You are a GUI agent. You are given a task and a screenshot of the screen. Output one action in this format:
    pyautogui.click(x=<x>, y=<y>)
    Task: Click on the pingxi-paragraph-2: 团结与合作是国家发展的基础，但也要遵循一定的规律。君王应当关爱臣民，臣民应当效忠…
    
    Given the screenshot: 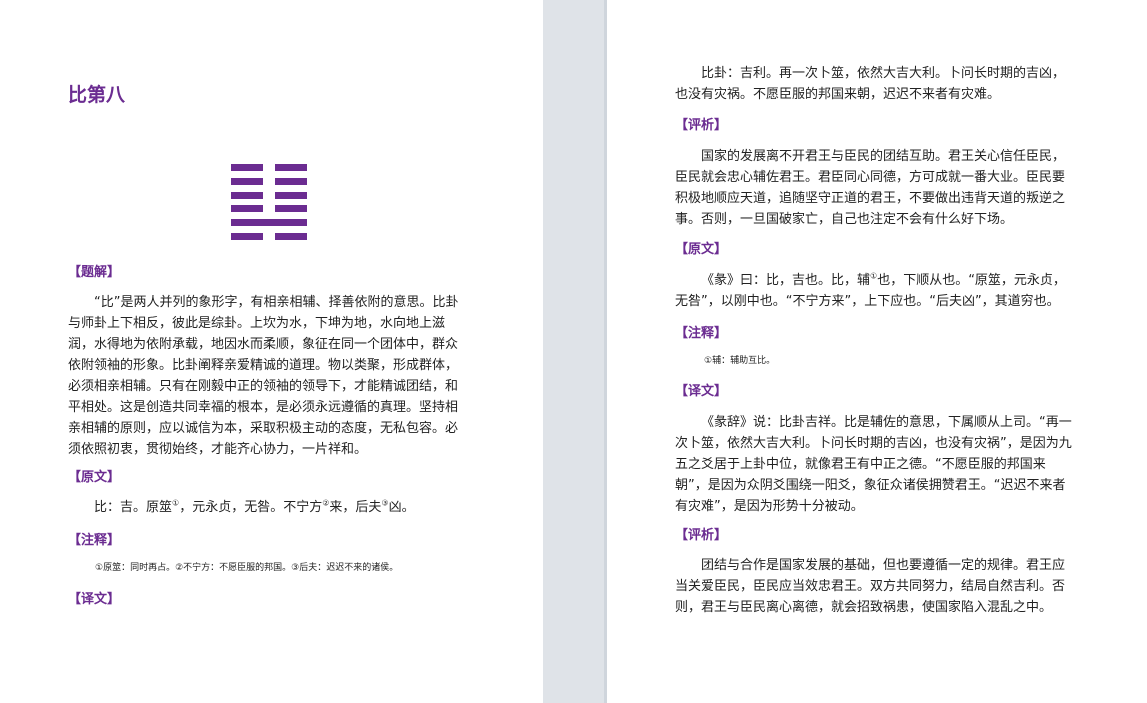 What is the action you would take?
    pyautogui.click(x=878, y=586)
    